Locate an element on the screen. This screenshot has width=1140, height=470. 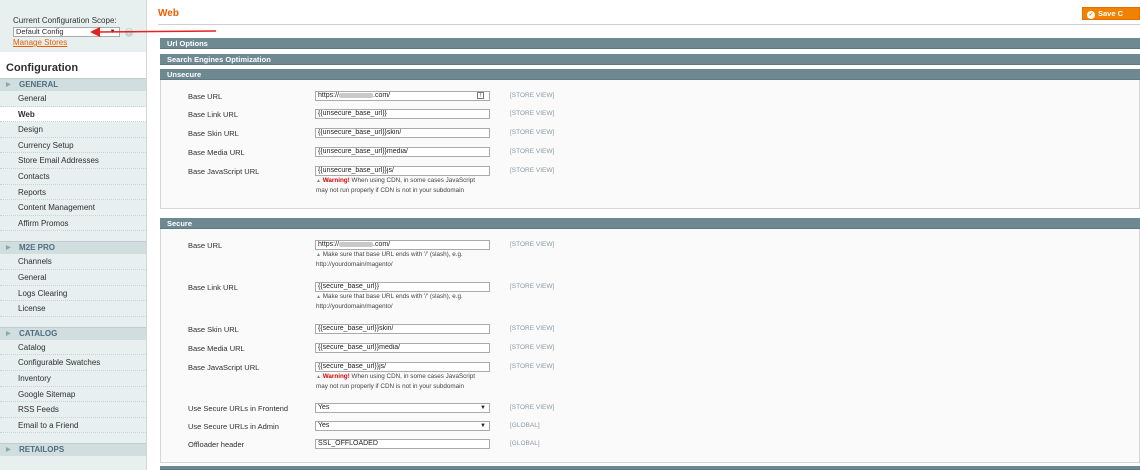
unsecure-base-link-url-input: {{unsecure_base_url}} is located at coordinates (402, 114).